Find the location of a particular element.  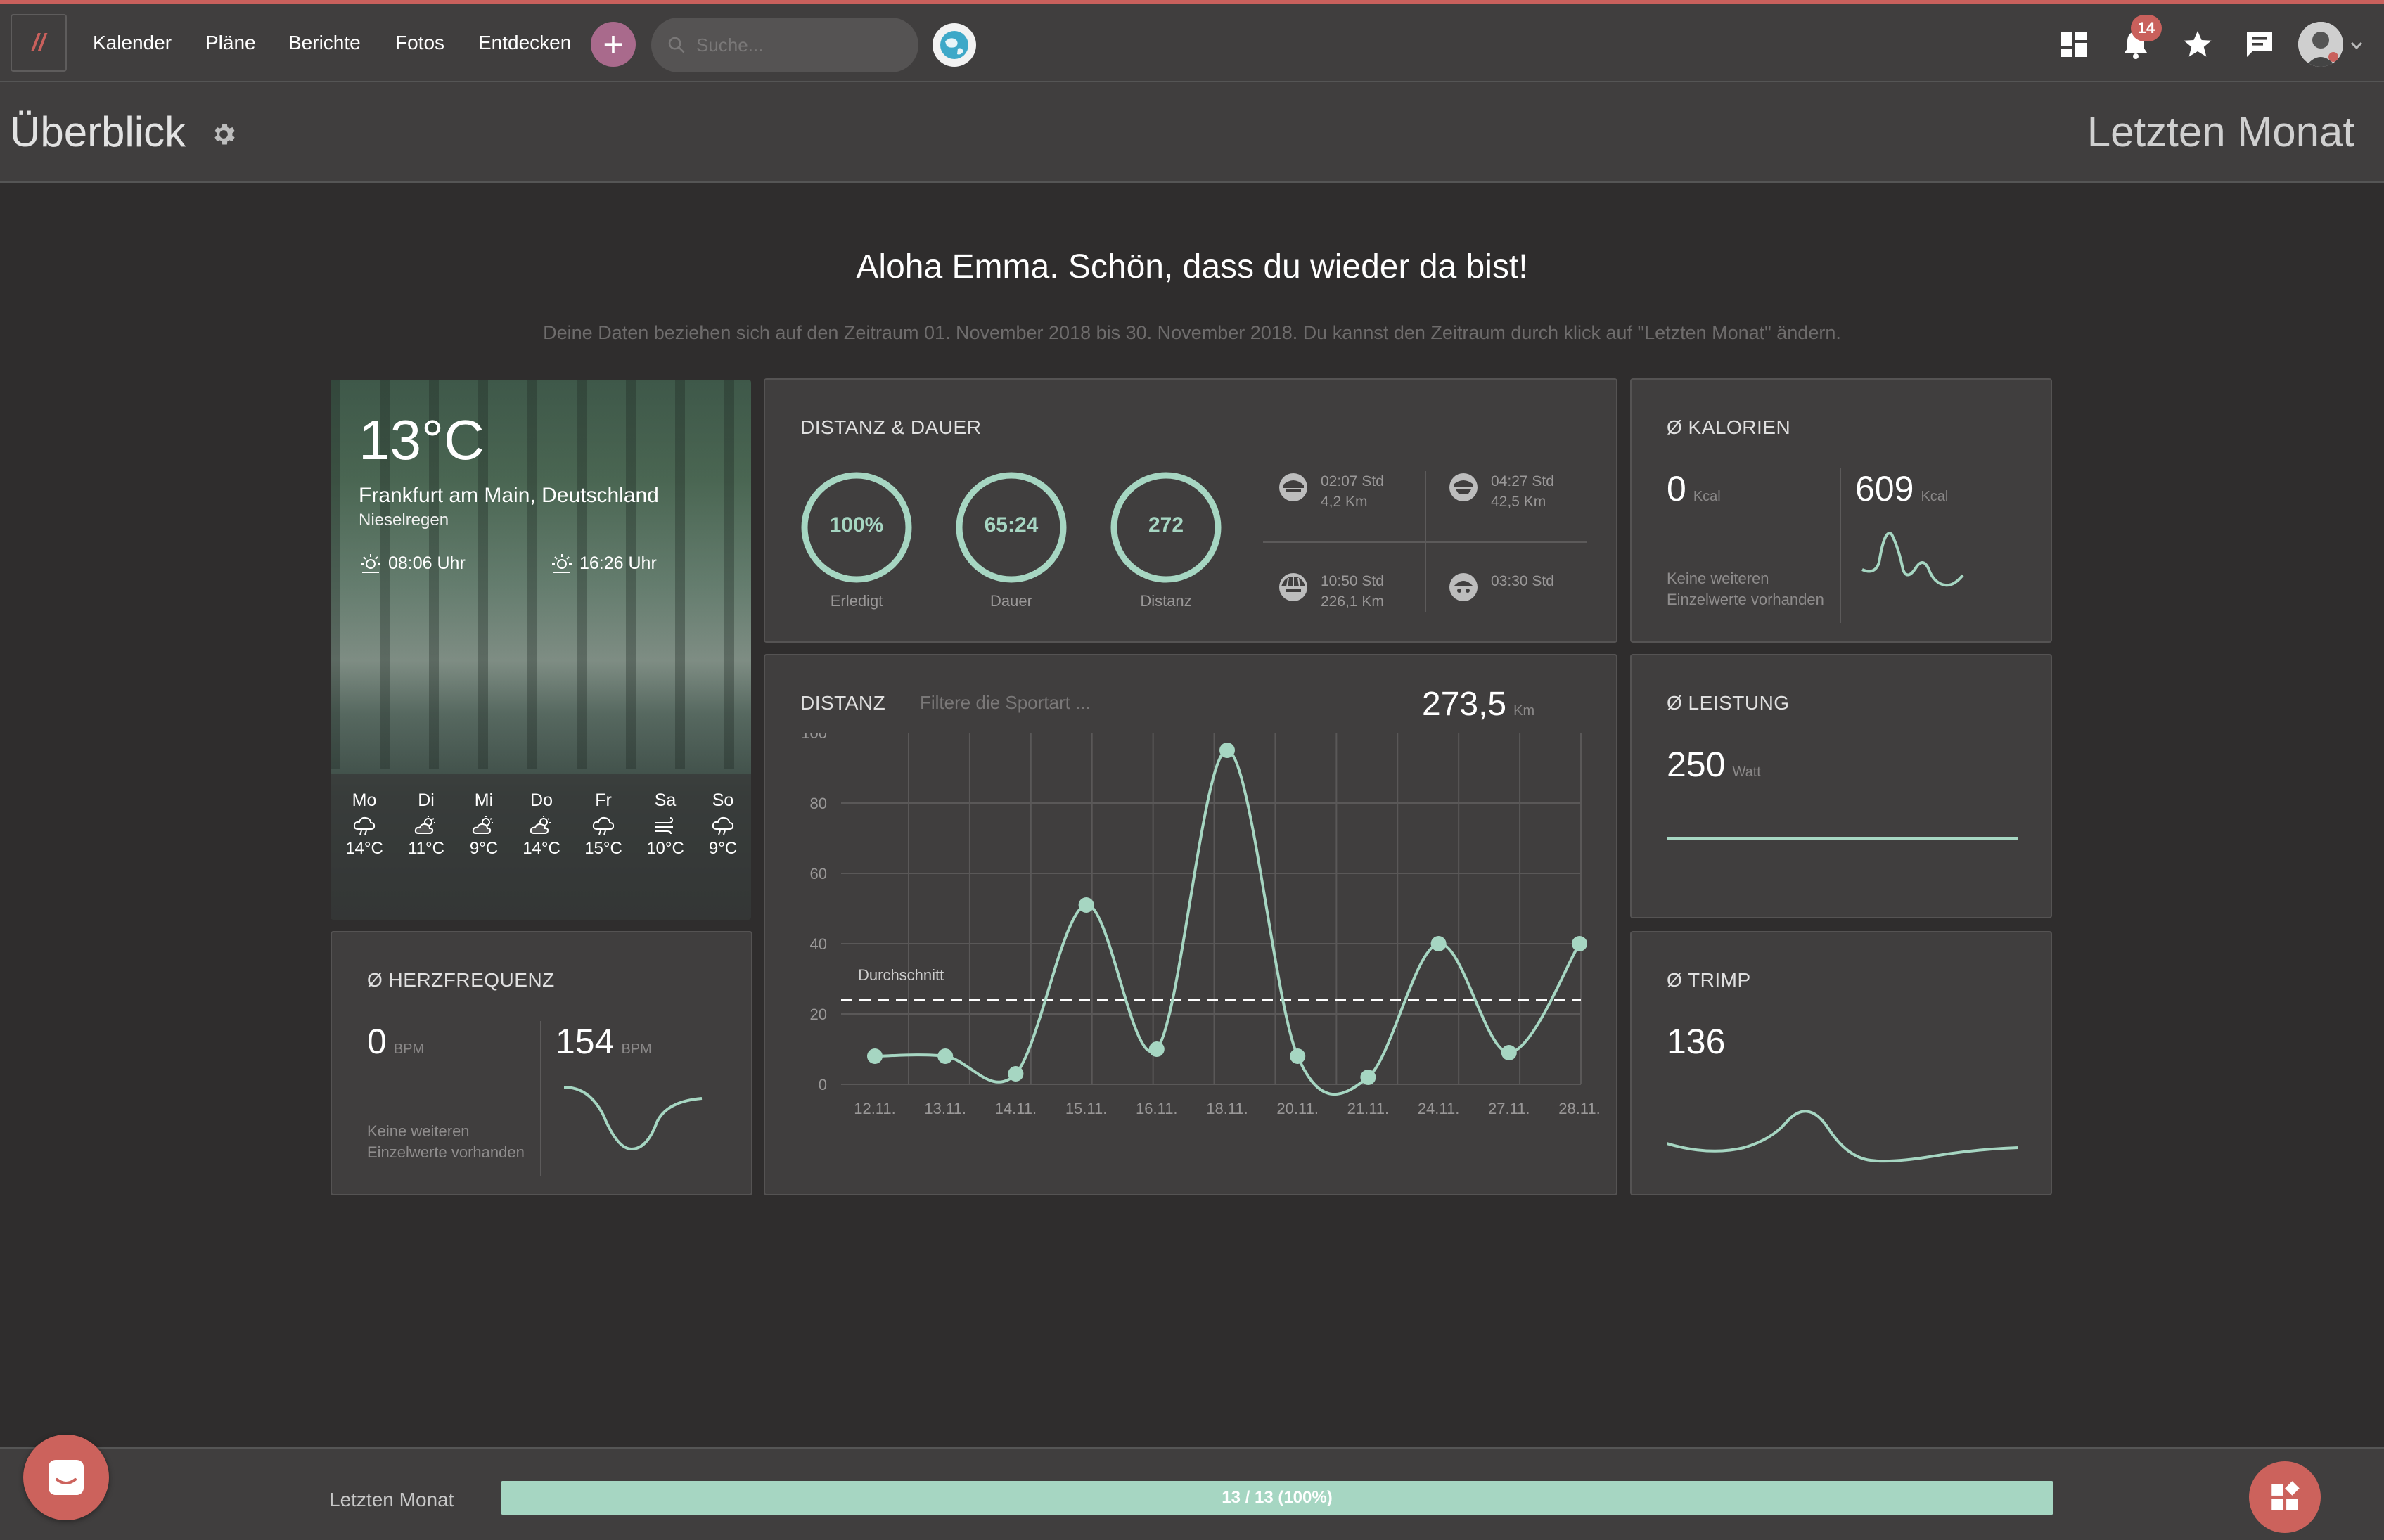

add-button: + is located at coordinates (613, 44).